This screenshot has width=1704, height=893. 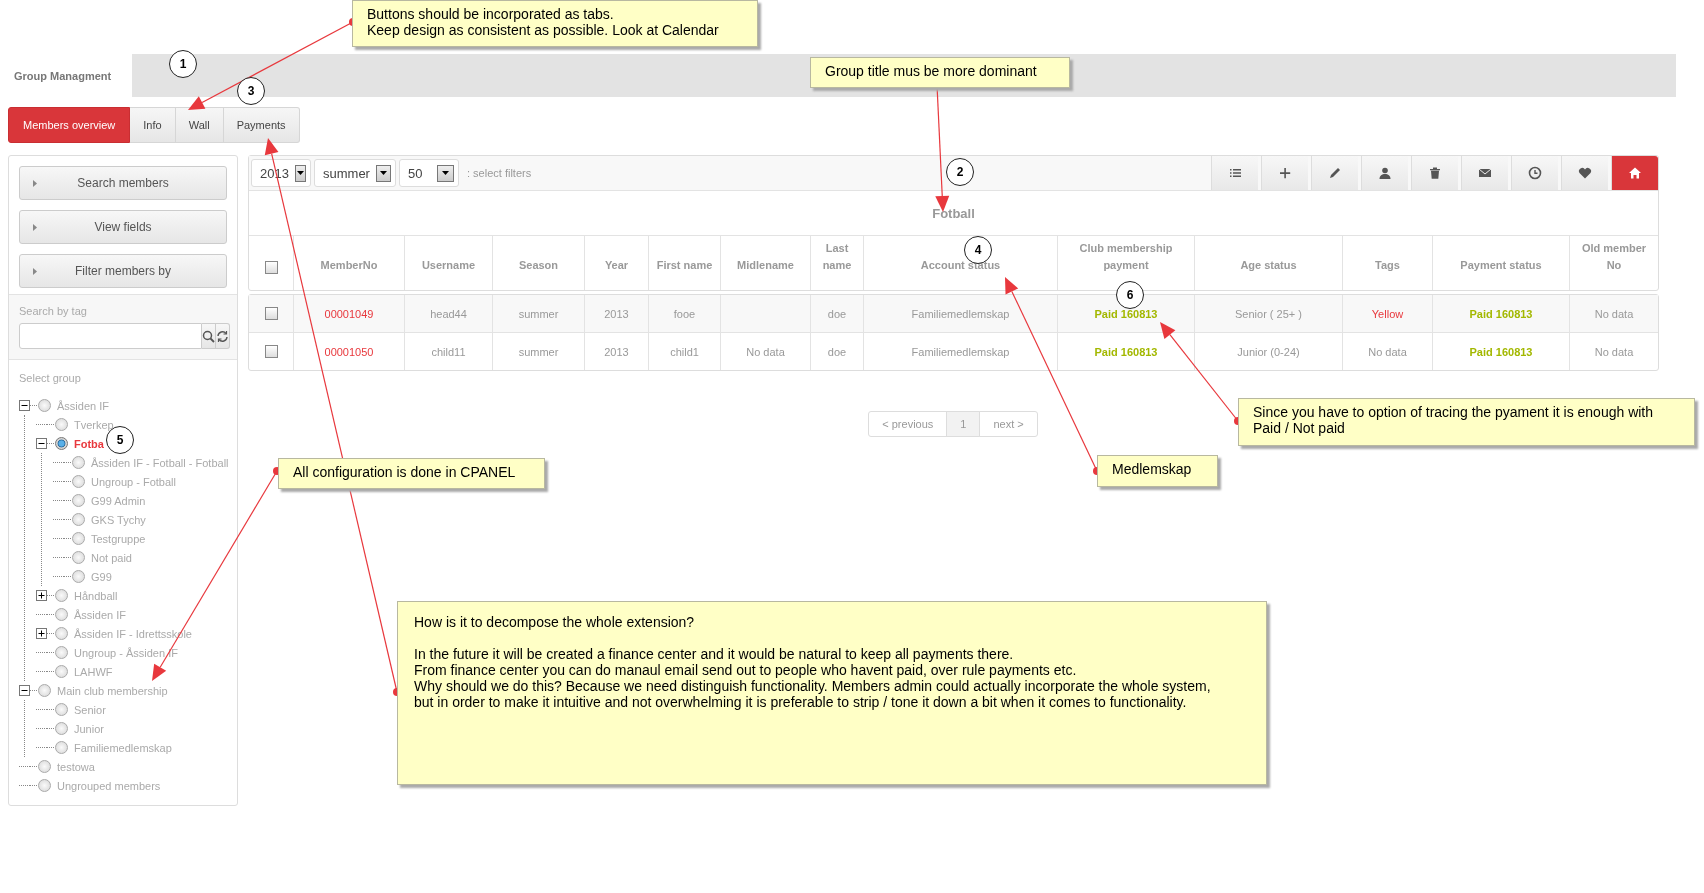 I want to click on table-cell: child11, so click(x=448, y=351).